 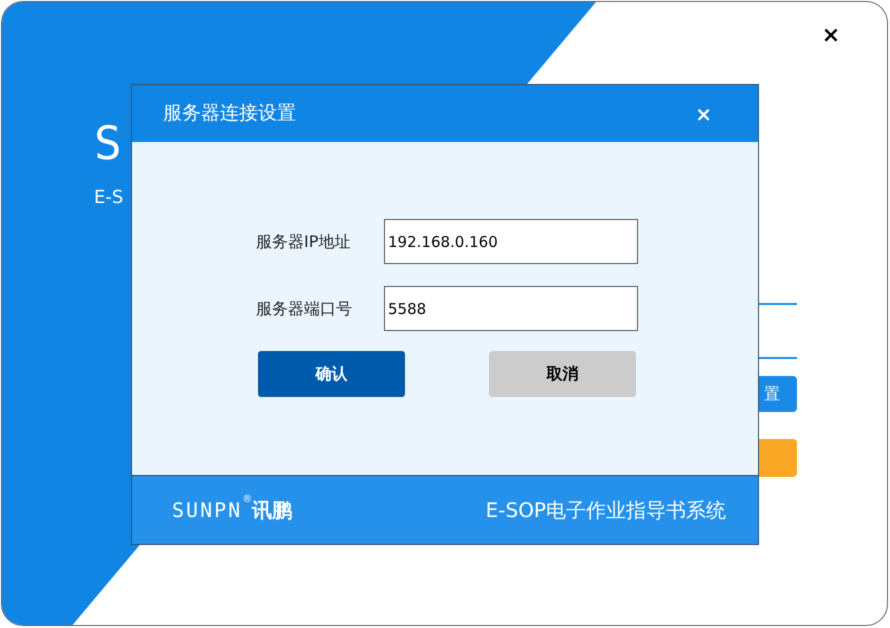 What do you see at coordinates (229, 113) in the screenshot?
I see `dialog-title: 服务器连接设置` at bounding box center [229, 113].